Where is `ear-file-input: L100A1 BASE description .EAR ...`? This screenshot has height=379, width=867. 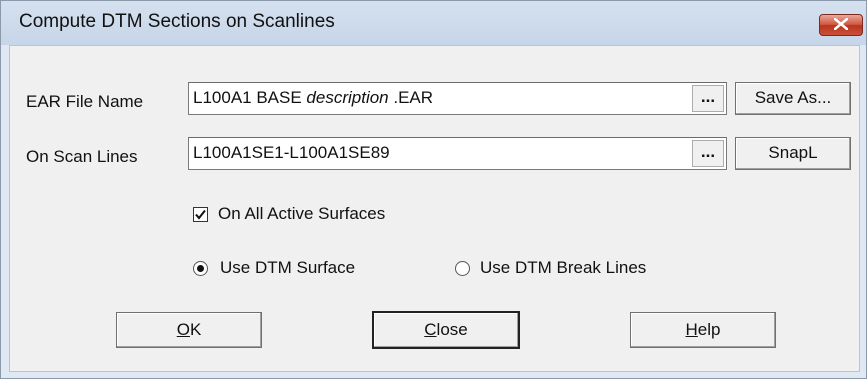
ear-file-input: L100A1 BASE description .EAR ... is located at coordinates (457, 98).